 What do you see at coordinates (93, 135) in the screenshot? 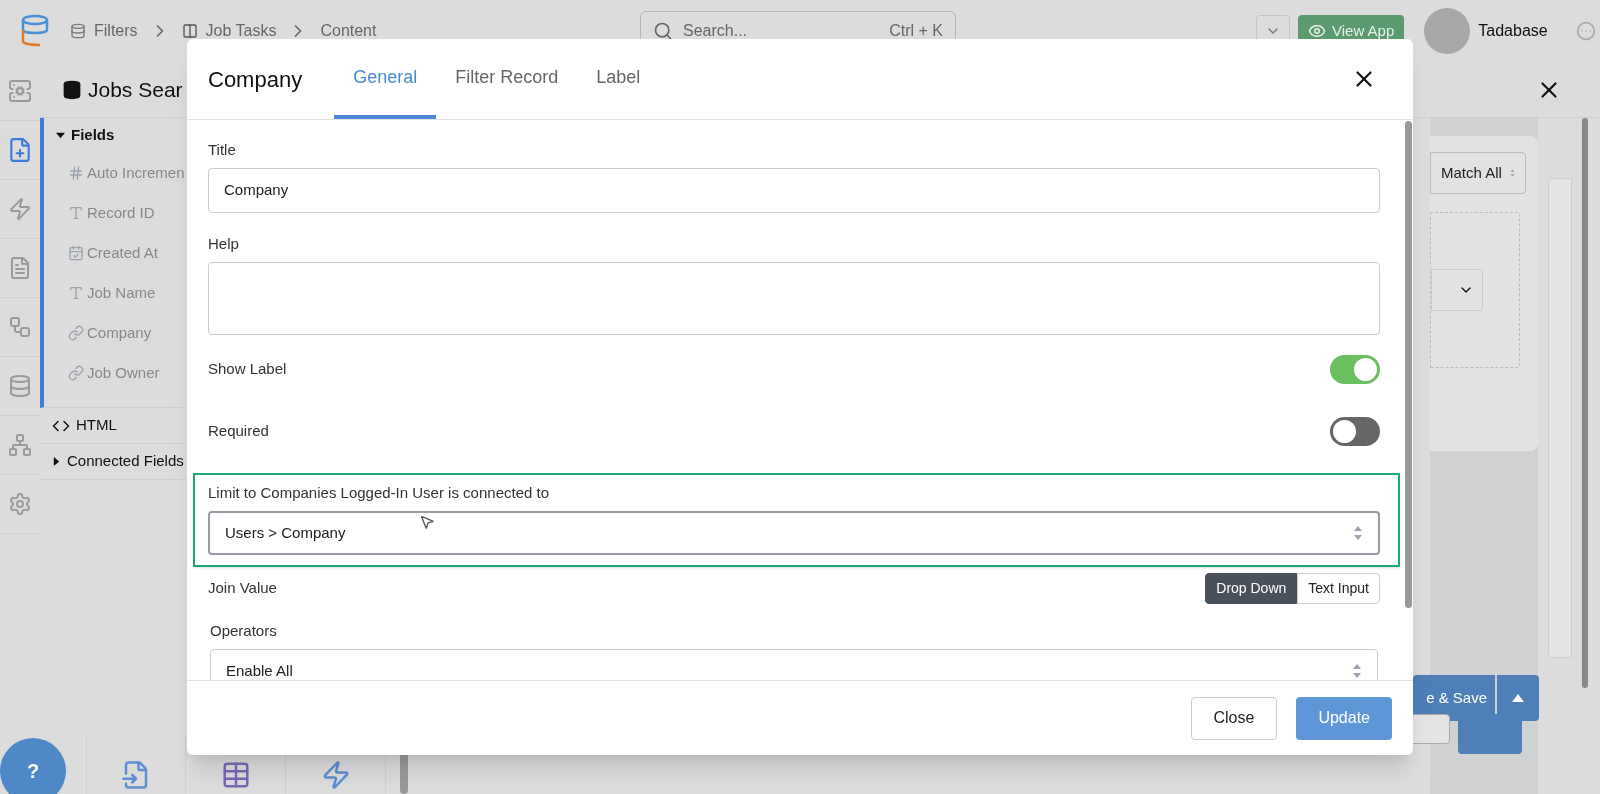
I see `section-header: Fields` at bounding box center [93, 135].